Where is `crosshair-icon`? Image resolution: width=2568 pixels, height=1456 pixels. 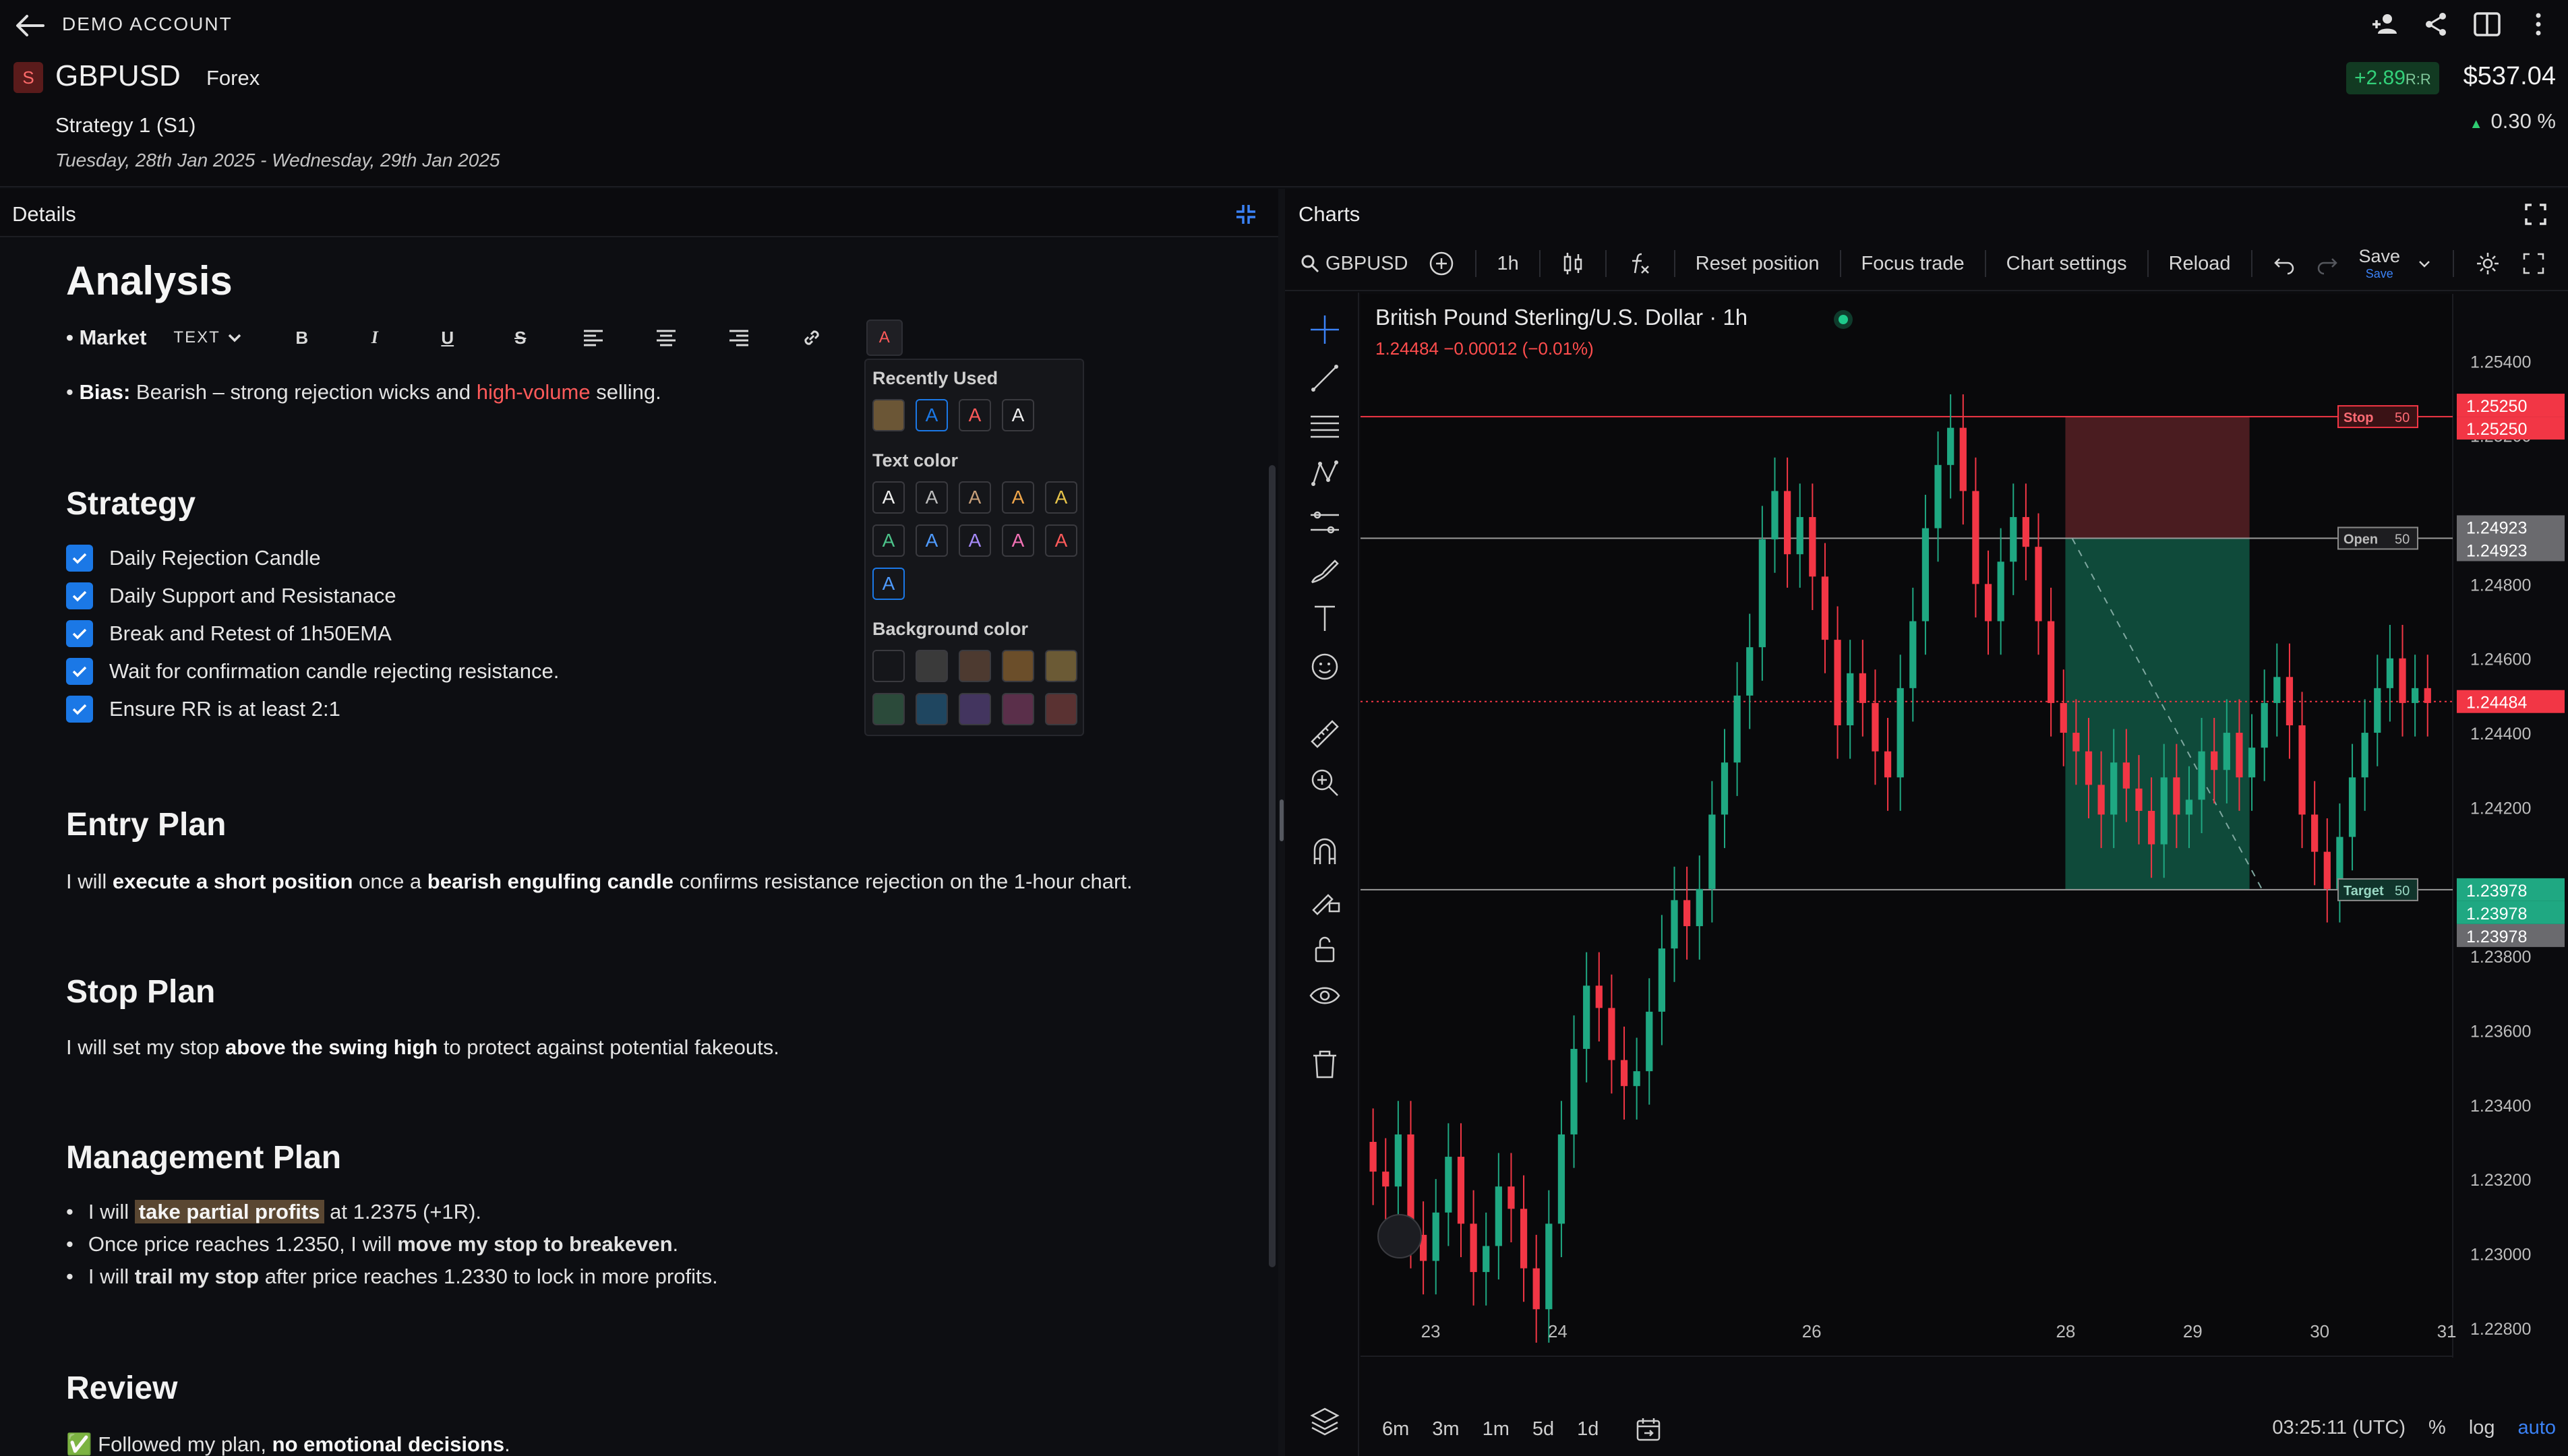
crosshair-icon is located at coordinates (1325, 329).